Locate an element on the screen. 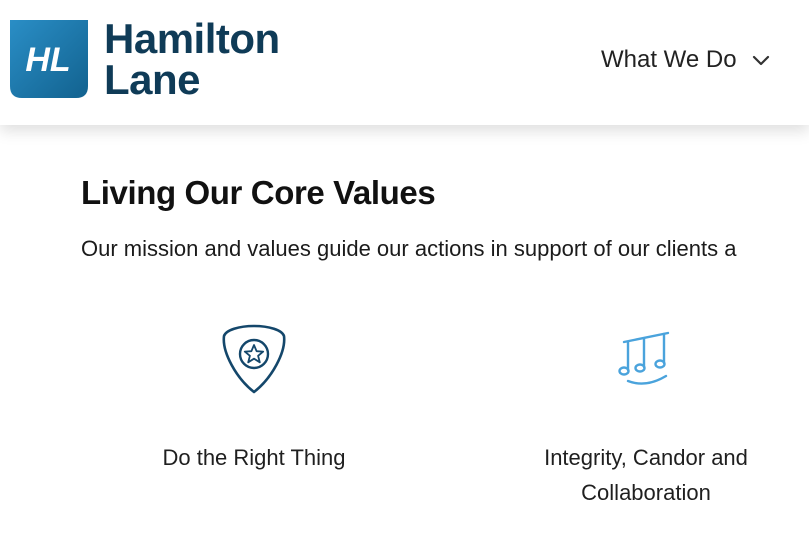  value-card-do-the-right-thing: Do the Right Thing is located at coordinates (254, 396).